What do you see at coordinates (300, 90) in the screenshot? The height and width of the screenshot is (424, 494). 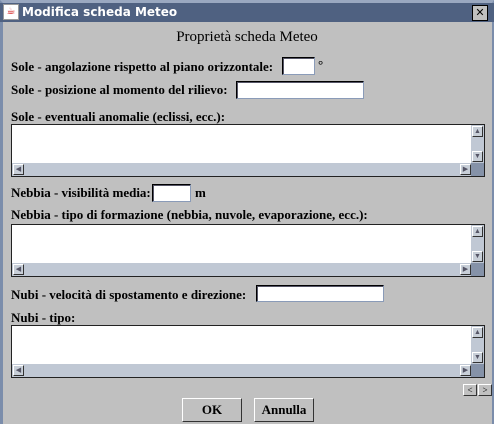 I see `sole-posizione-input` at bounding box center [300, 90].